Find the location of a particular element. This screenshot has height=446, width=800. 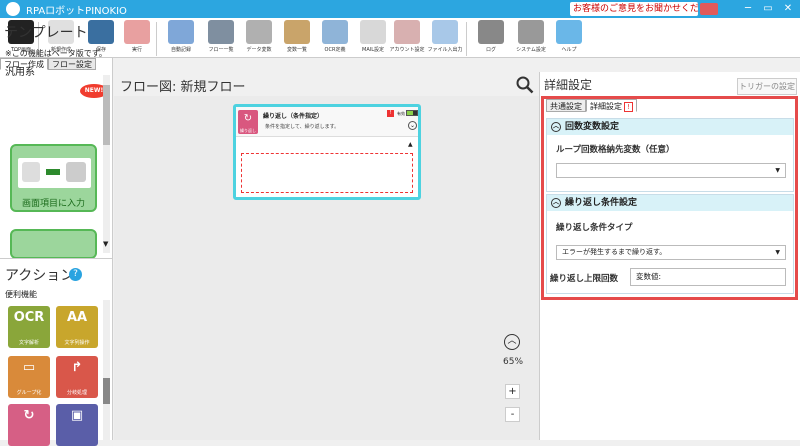

toolbar-button-4: 自動記録 is located at coordinates (181, 39).